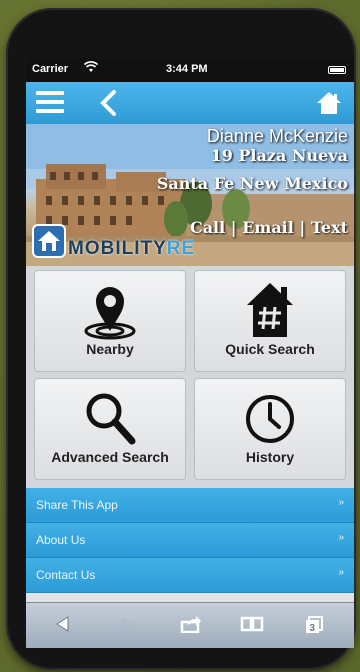  What do you see at coordinates (181, 248) in the screenshot?
I see `logo-text-accent: RE` at bounding box center [181, 248].